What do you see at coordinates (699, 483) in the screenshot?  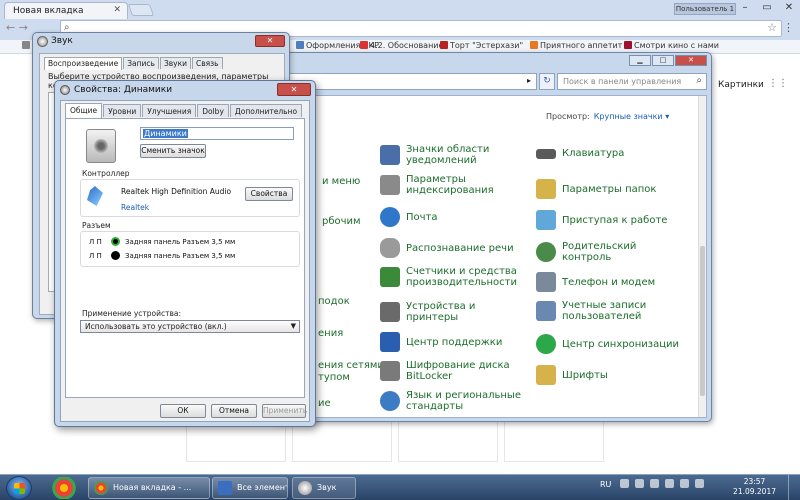 I see `tray-app-icon` at bounding box center [699, 483].